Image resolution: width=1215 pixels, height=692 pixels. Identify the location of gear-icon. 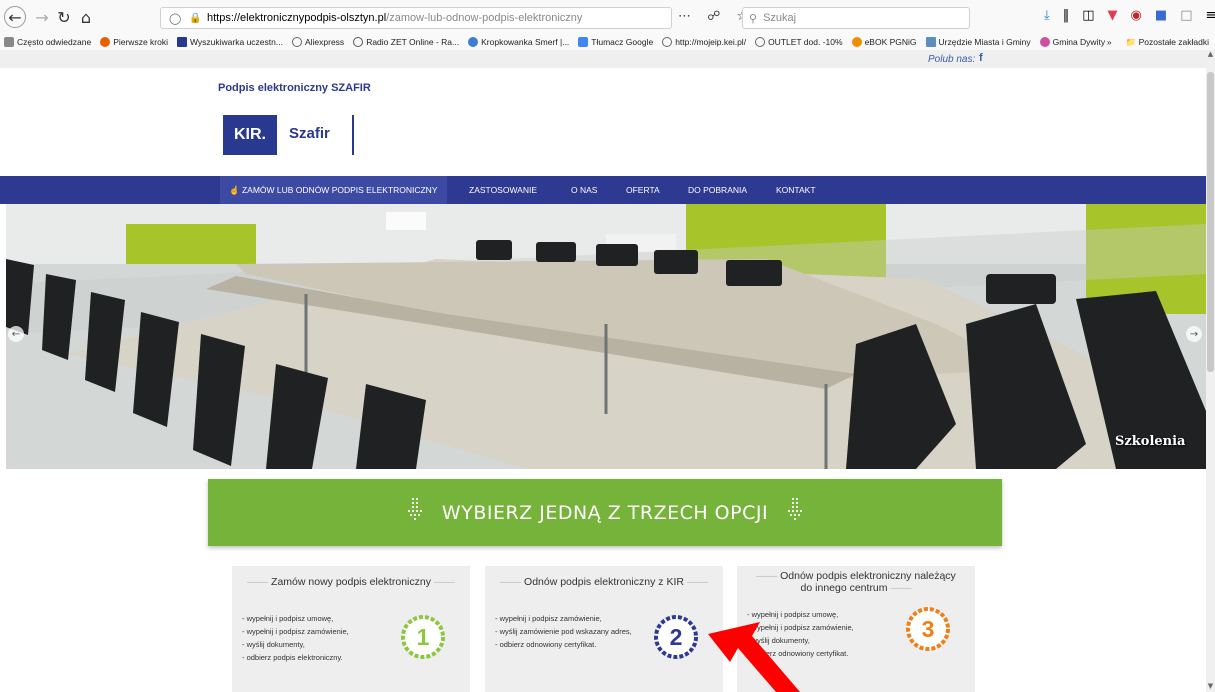
(9, 42).